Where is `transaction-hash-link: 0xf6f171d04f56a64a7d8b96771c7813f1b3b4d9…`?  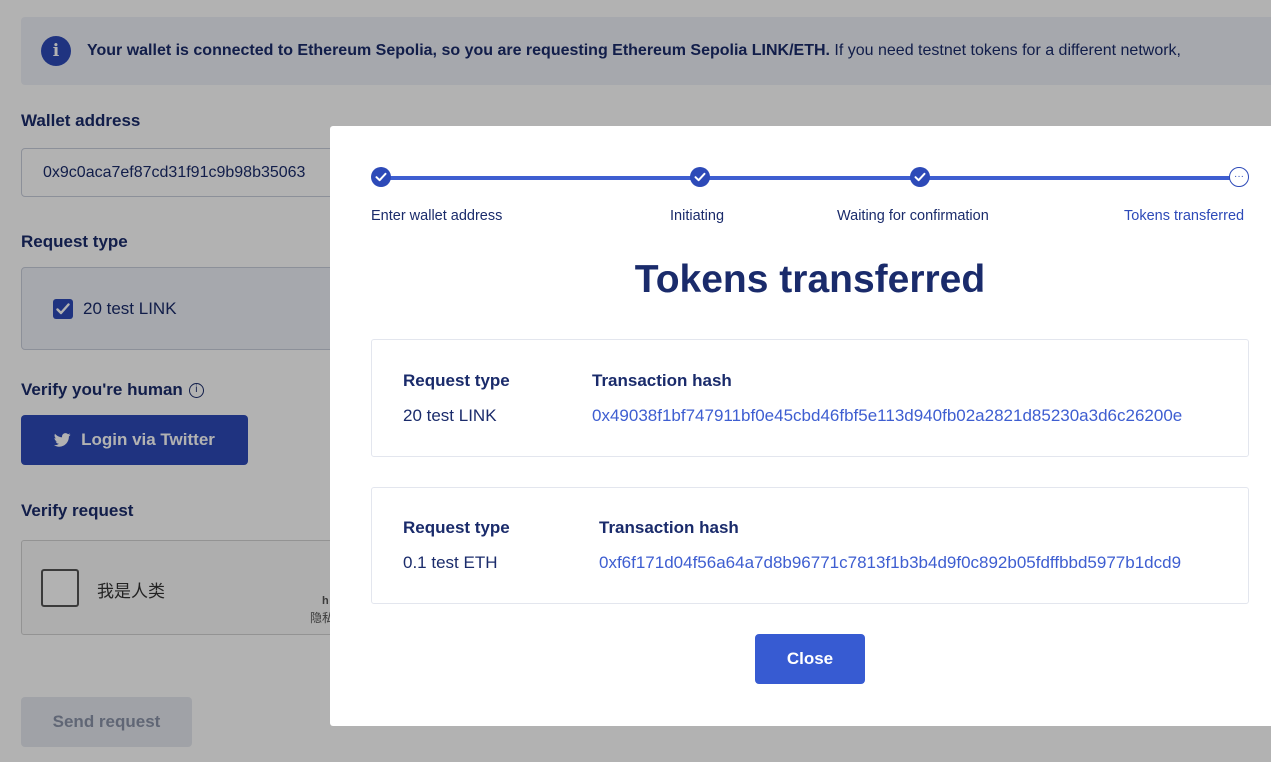
transaction-hash-link: 0xf6f171d04f56a64a7d8b96771c7813f1b3b4d9… is located at coordinates (890, 563).